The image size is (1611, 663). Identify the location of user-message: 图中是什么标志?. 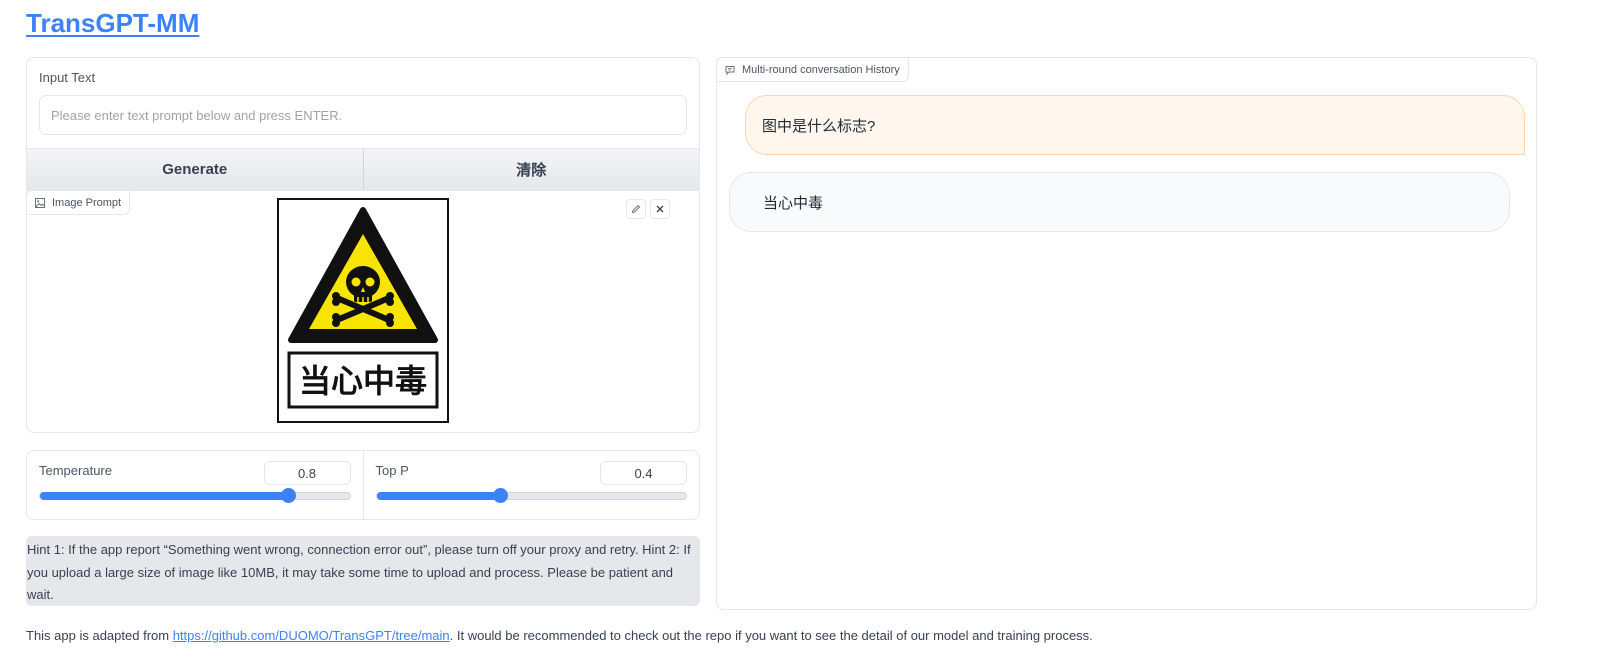
(1135, 125).